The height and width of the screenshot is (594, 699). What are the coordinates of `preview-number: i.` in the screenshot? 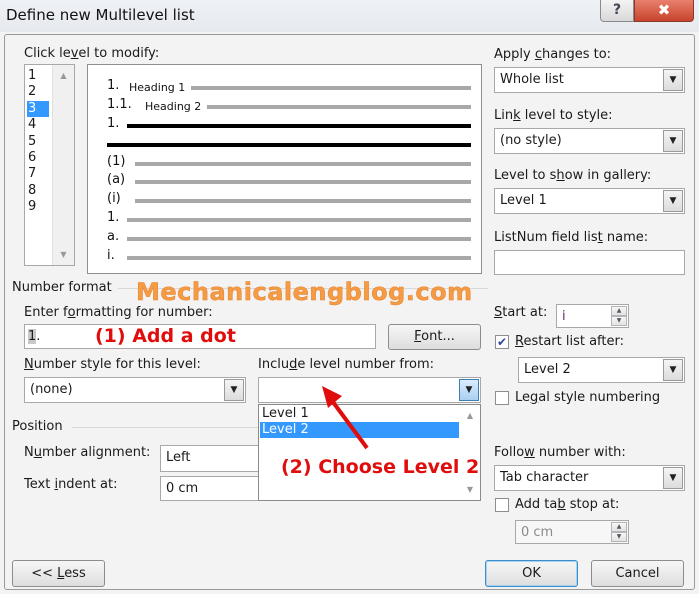 It's located at (111, 255).